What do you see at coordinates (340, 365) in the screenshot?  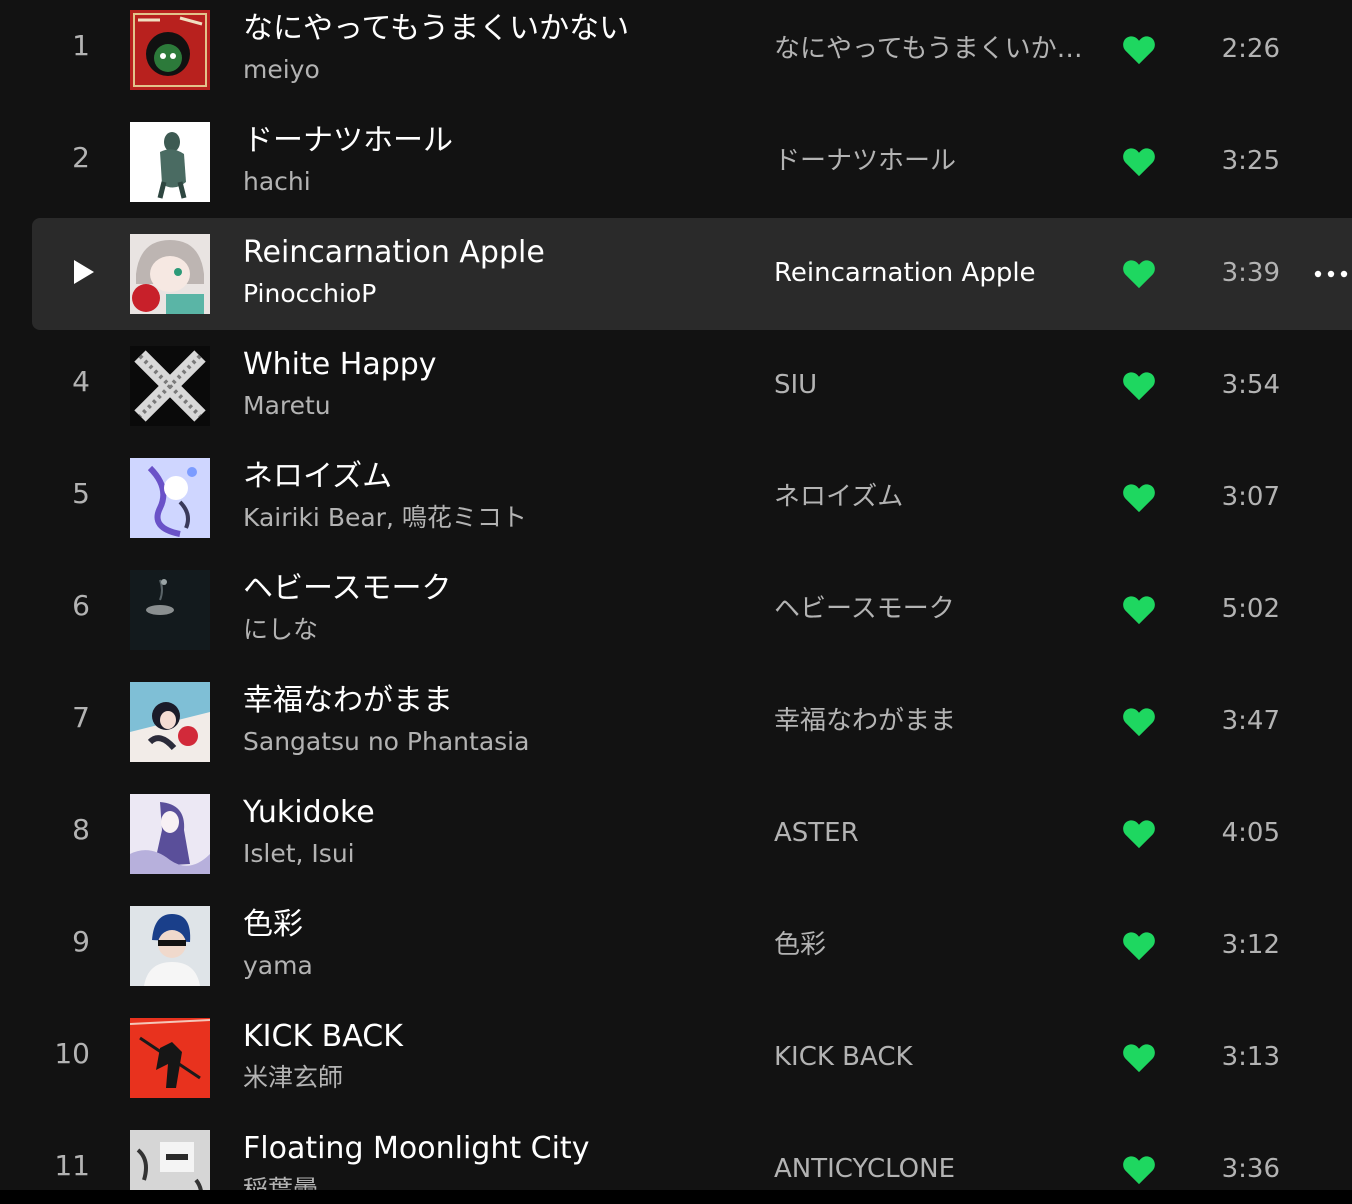 I see `track-title: White Happy` at bounding box center [340, 365].